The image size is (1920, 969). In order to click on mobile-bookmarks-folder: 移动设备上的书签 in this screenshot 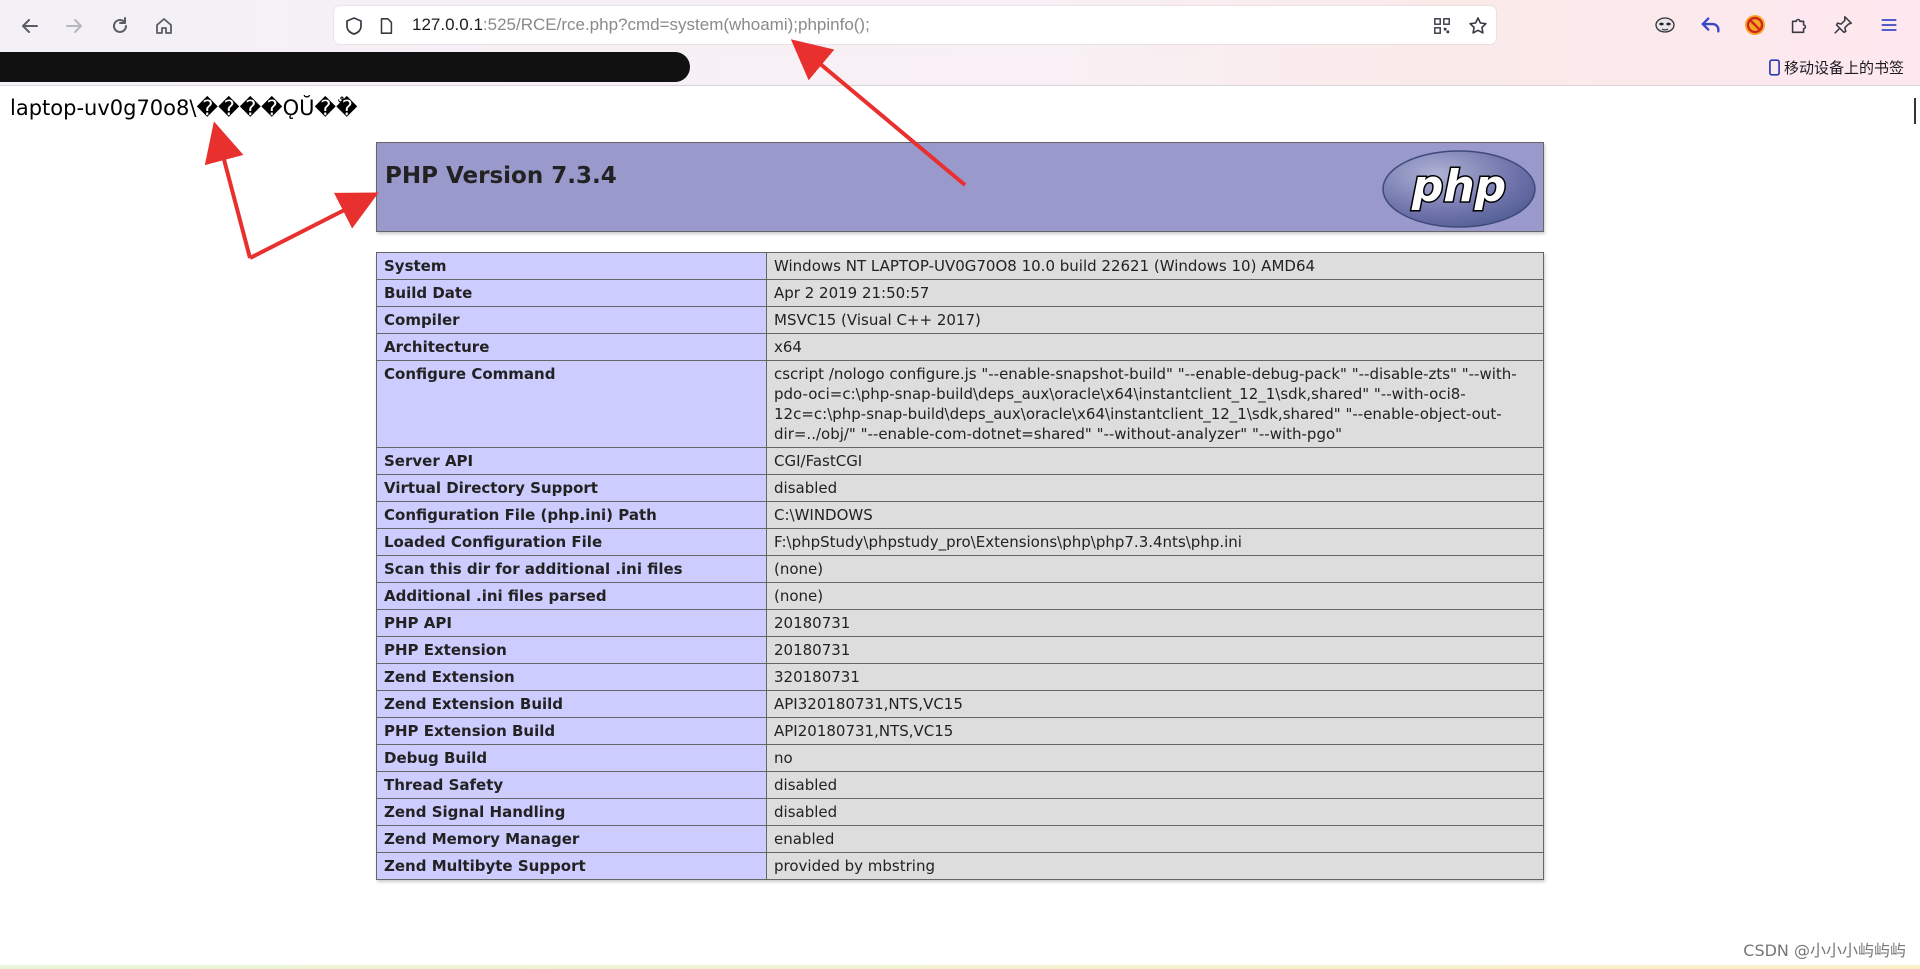, I will do `click(1836, 67)`.